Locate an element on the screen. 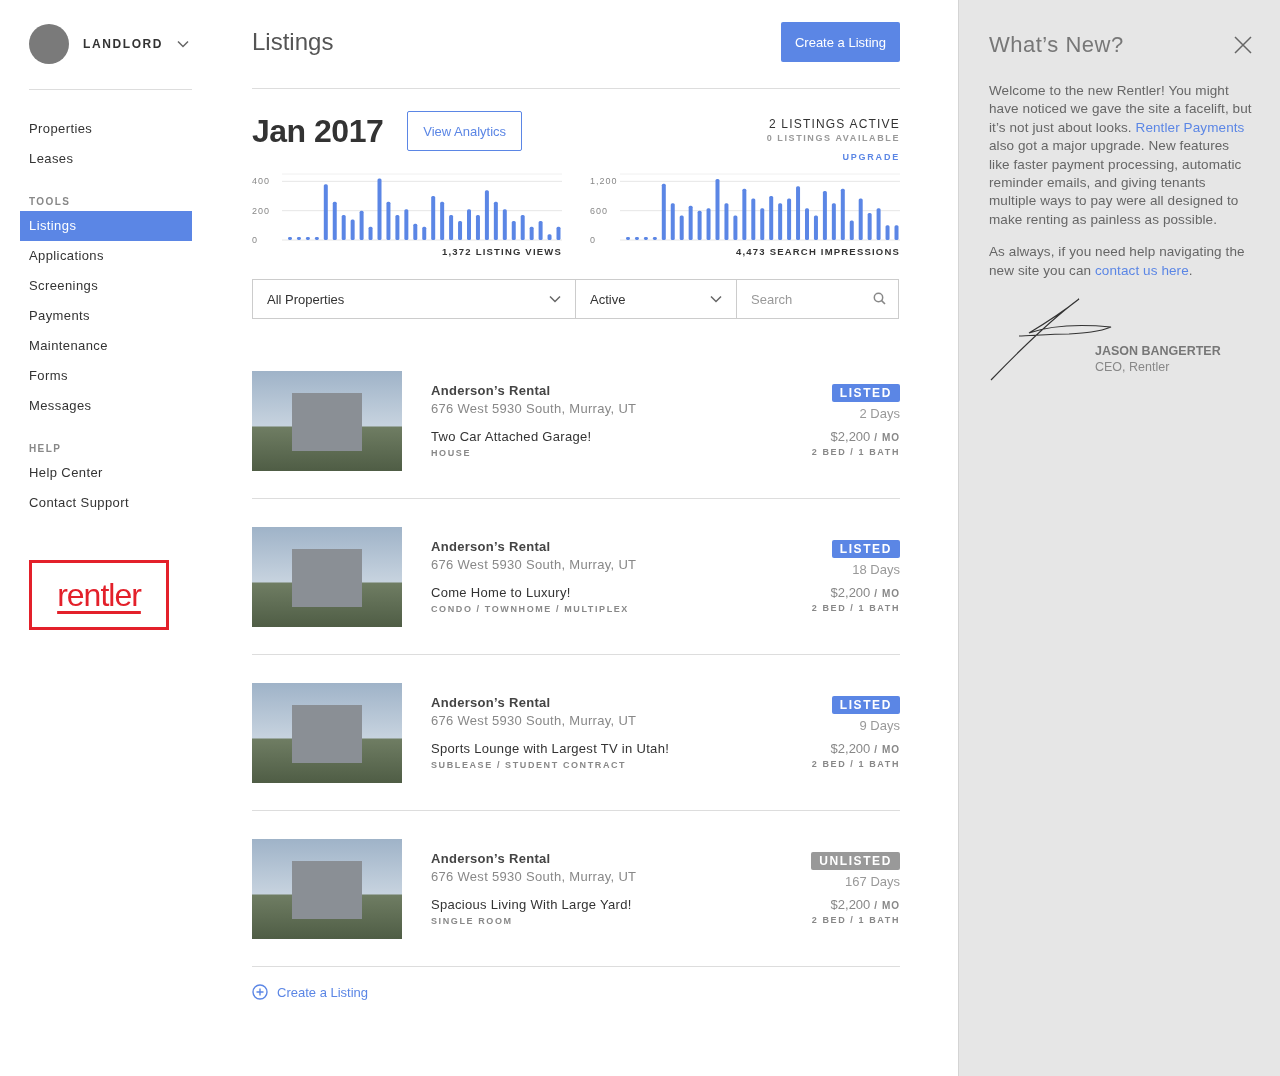 This screenshot has height=1076, width=1280. listing-age: 167 Days is located at coordinates (872, 881).